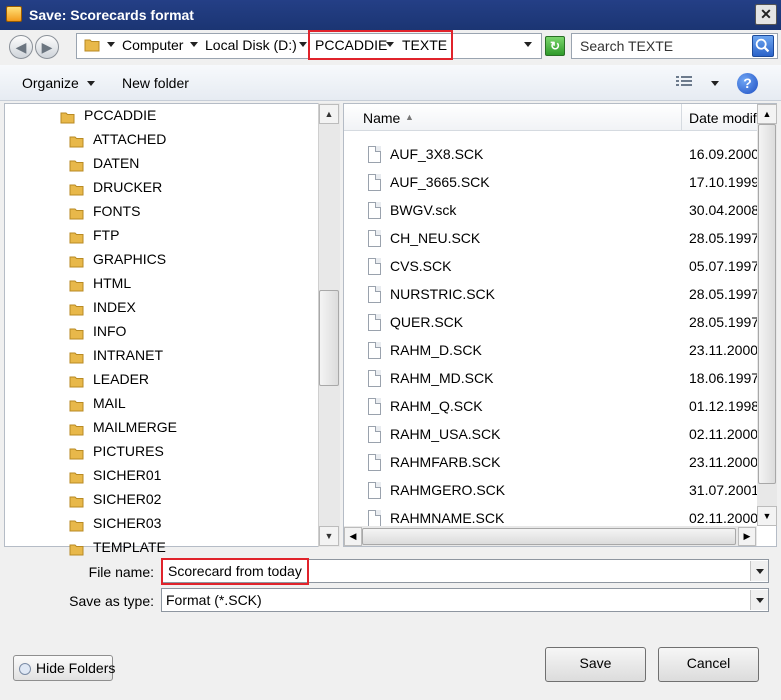 The width and height of the screenshot is (781, 700). I want to click on save-type-dropdown-button, so click(759, 600).